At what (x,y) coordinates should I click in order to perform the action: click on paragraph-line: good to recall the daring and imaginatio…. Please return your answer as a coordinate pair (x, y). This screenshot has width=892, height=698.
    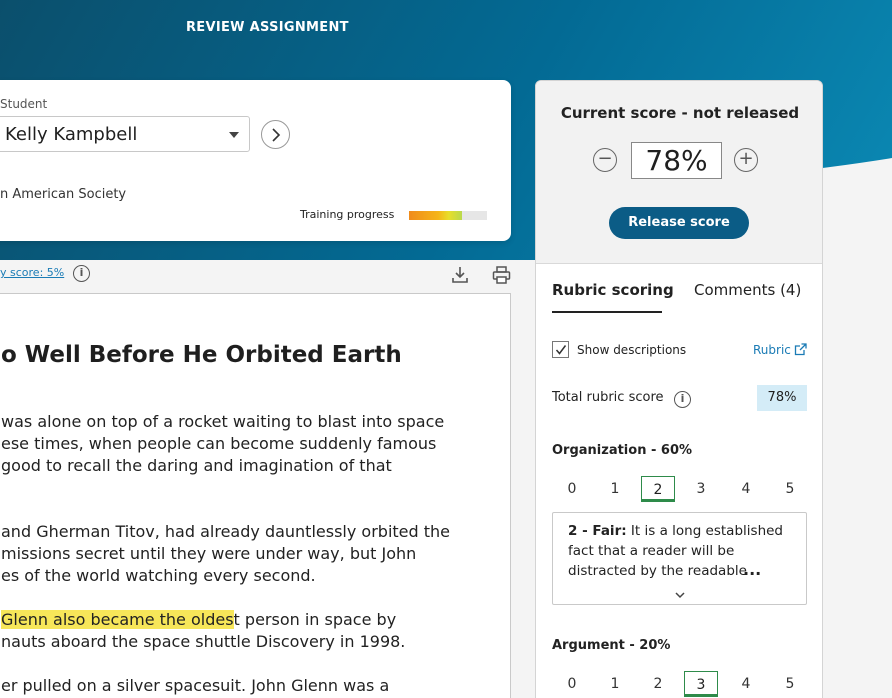
    Looking at the image, I should click on (196, 465).